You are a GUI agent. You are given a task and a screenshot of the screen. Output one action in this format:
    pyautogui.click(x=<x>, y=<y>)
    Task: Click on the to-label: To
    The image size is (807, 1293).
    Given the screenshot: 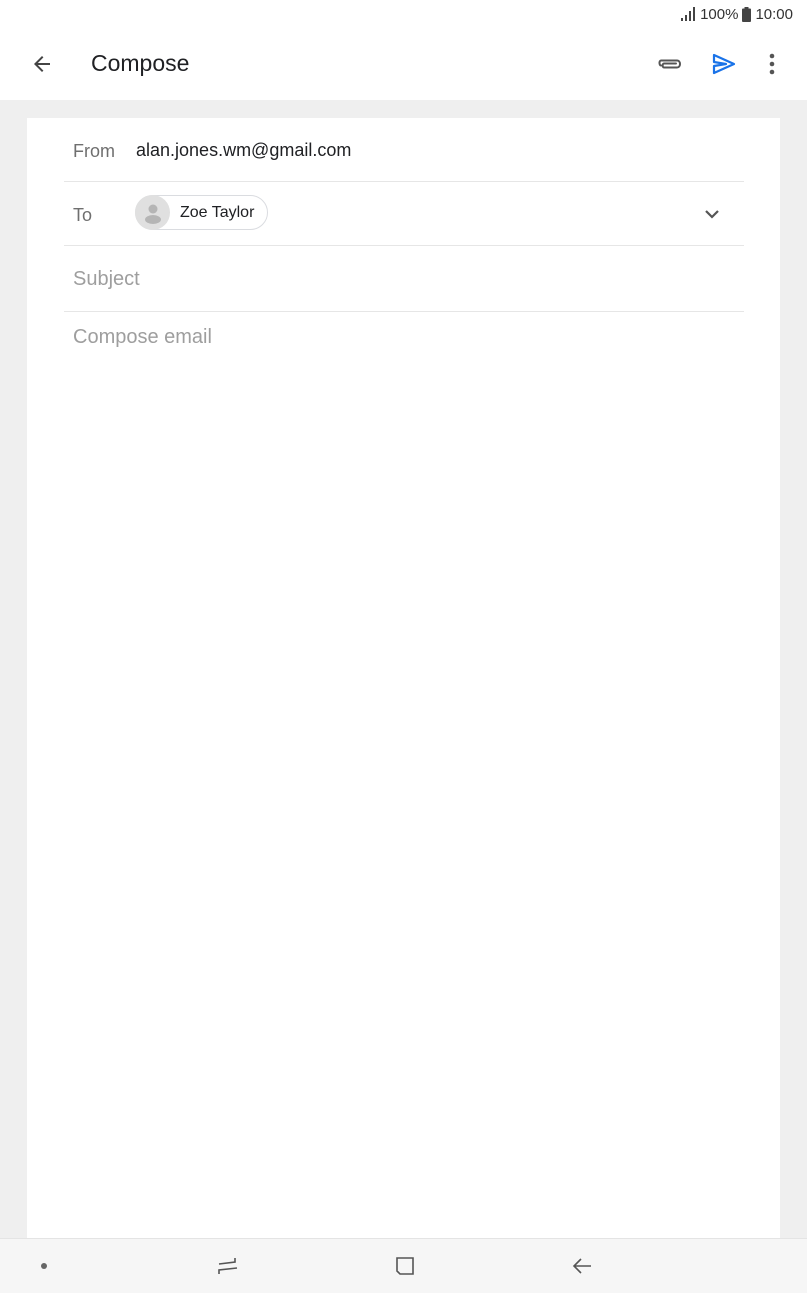 What is the action you would take?
    pyautogui.click(x=83, y=215)
    